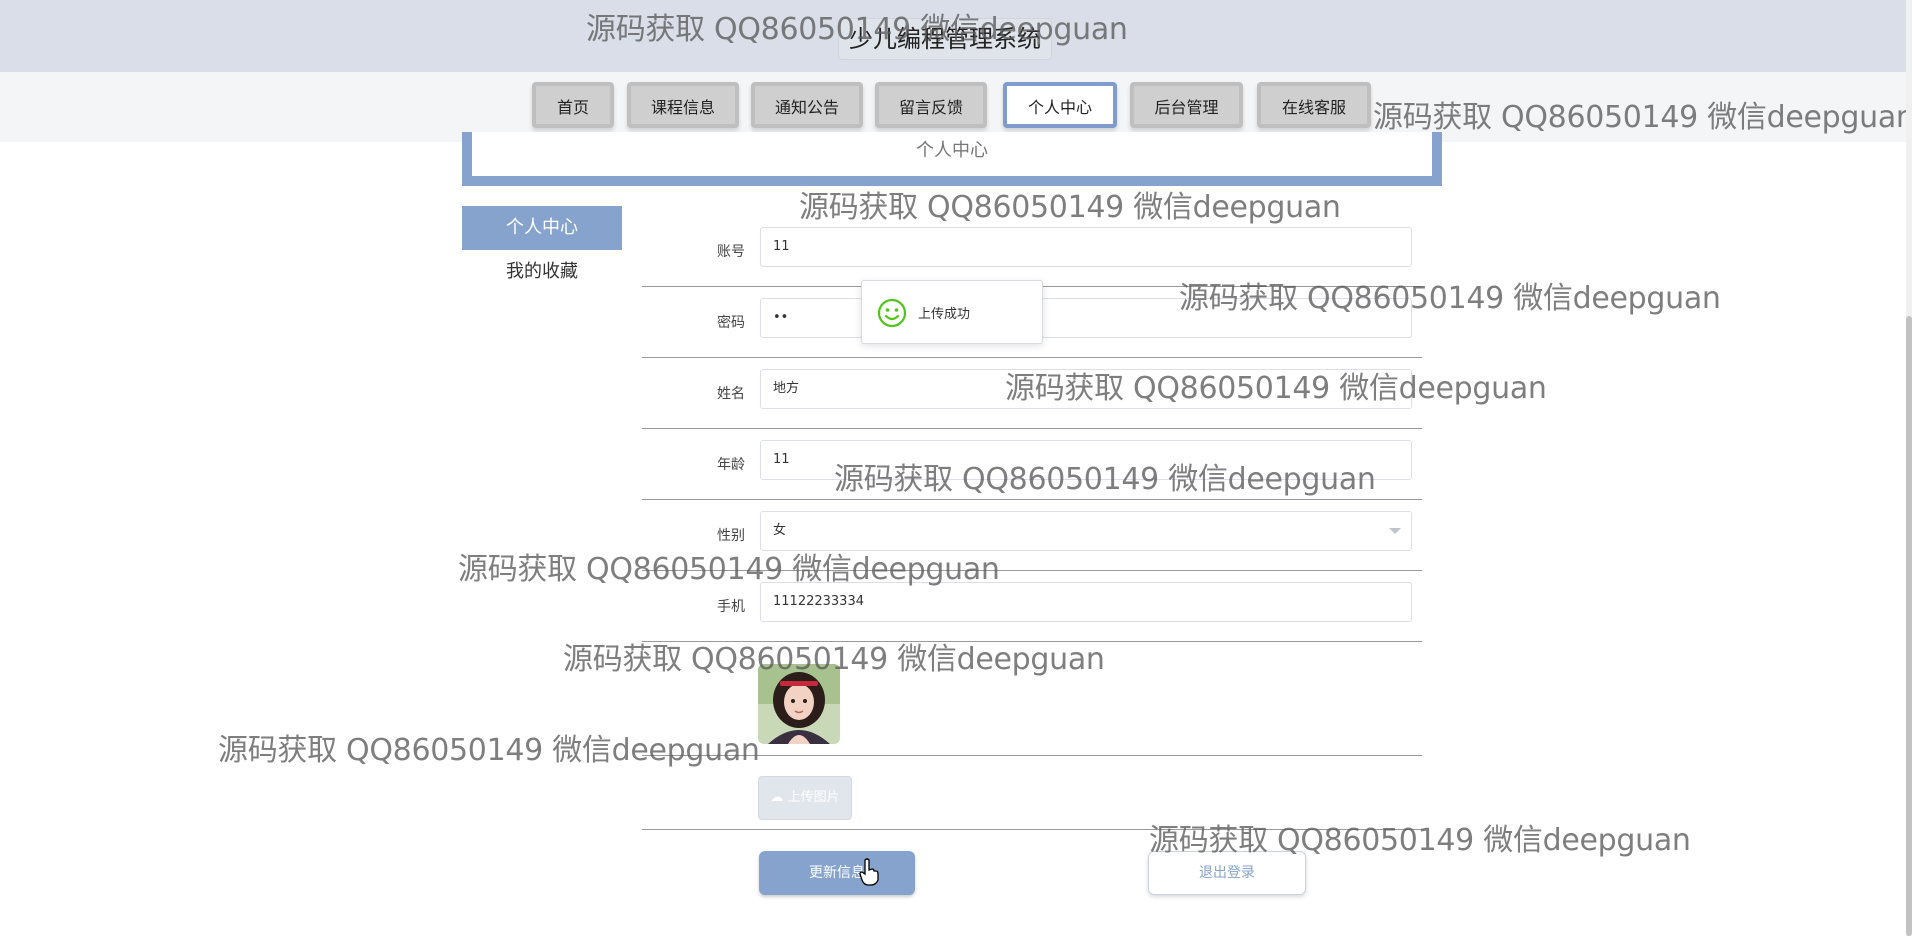 The image size is (1912, 936). I want to click on logout-button: 退出登录, so click(1227, 873).